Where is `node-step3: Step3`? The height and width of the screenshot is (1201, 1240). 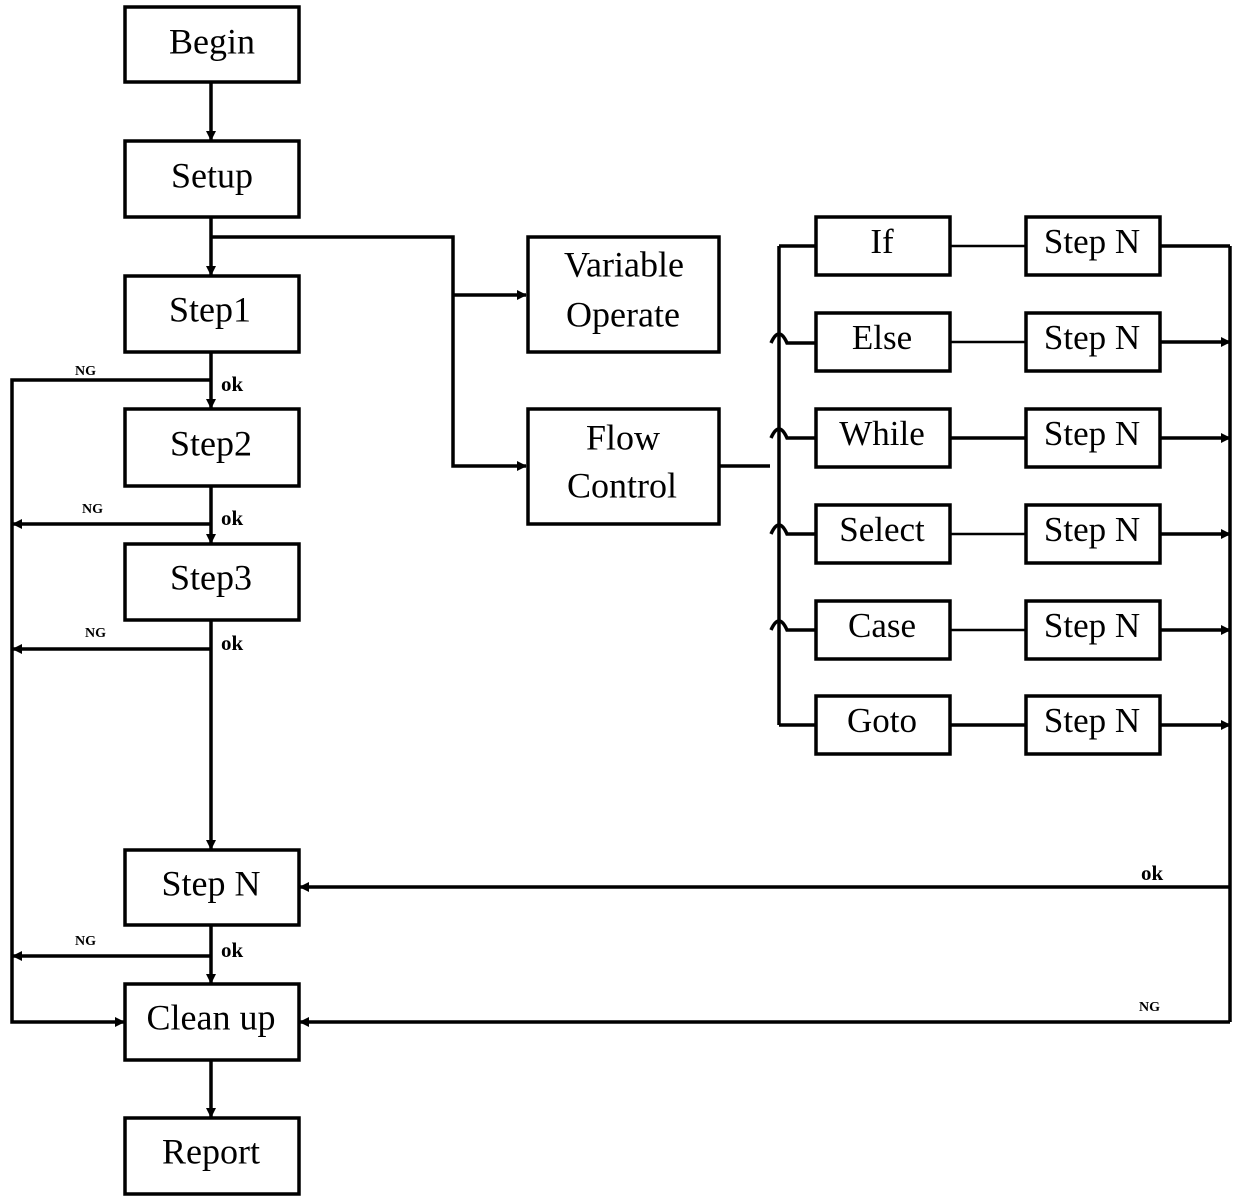
node-step3: Step3 is located at coordinates (212, 582).